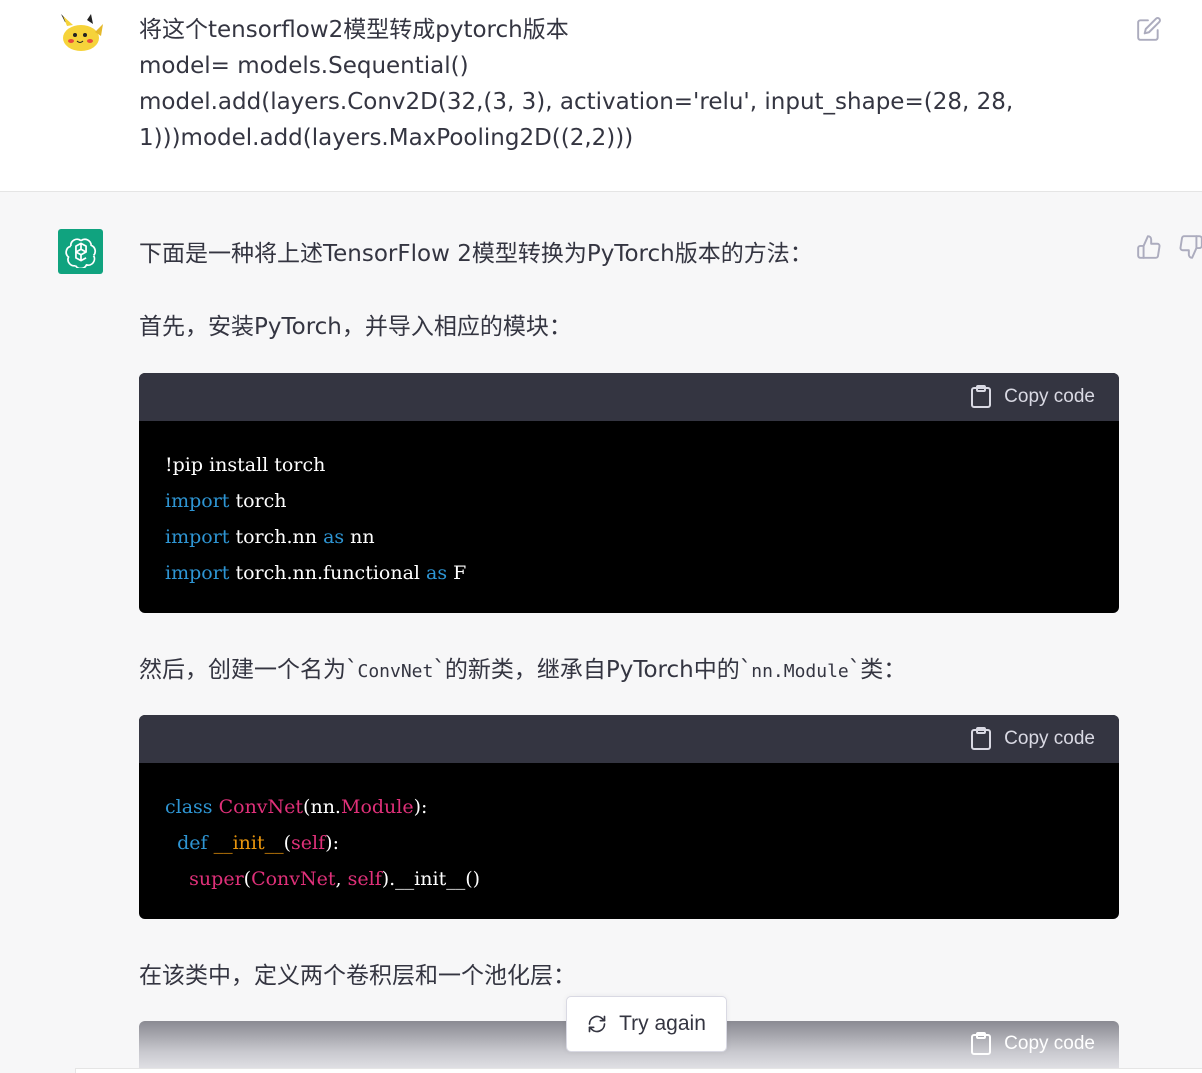 This screenshot has width=1202, height=1073. What do you see at coordinates (662, 1023) in the screenshot?
I see `try-again-label: Try again` at bounding box center [662, 1023].